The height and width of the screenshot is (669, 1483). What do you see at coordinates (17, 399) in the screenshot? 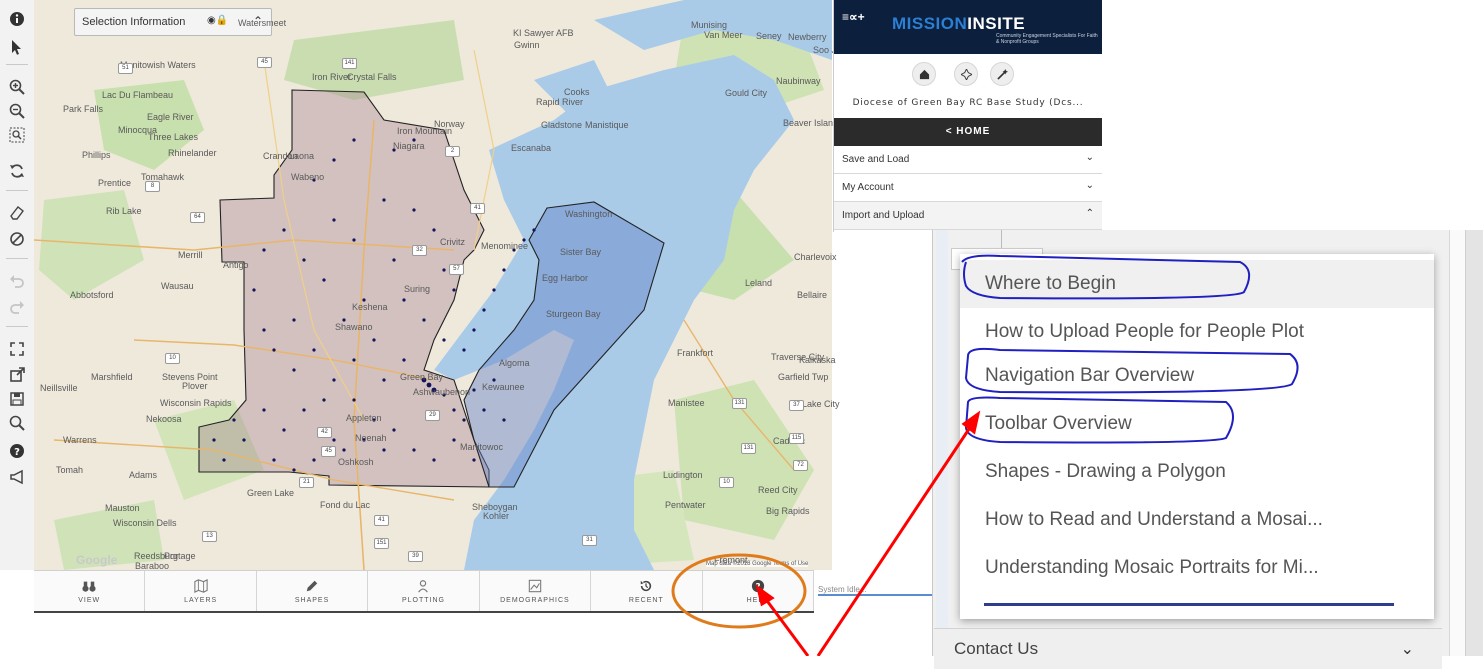
I see `save-disk-icon` at bounding box center [17, 399].